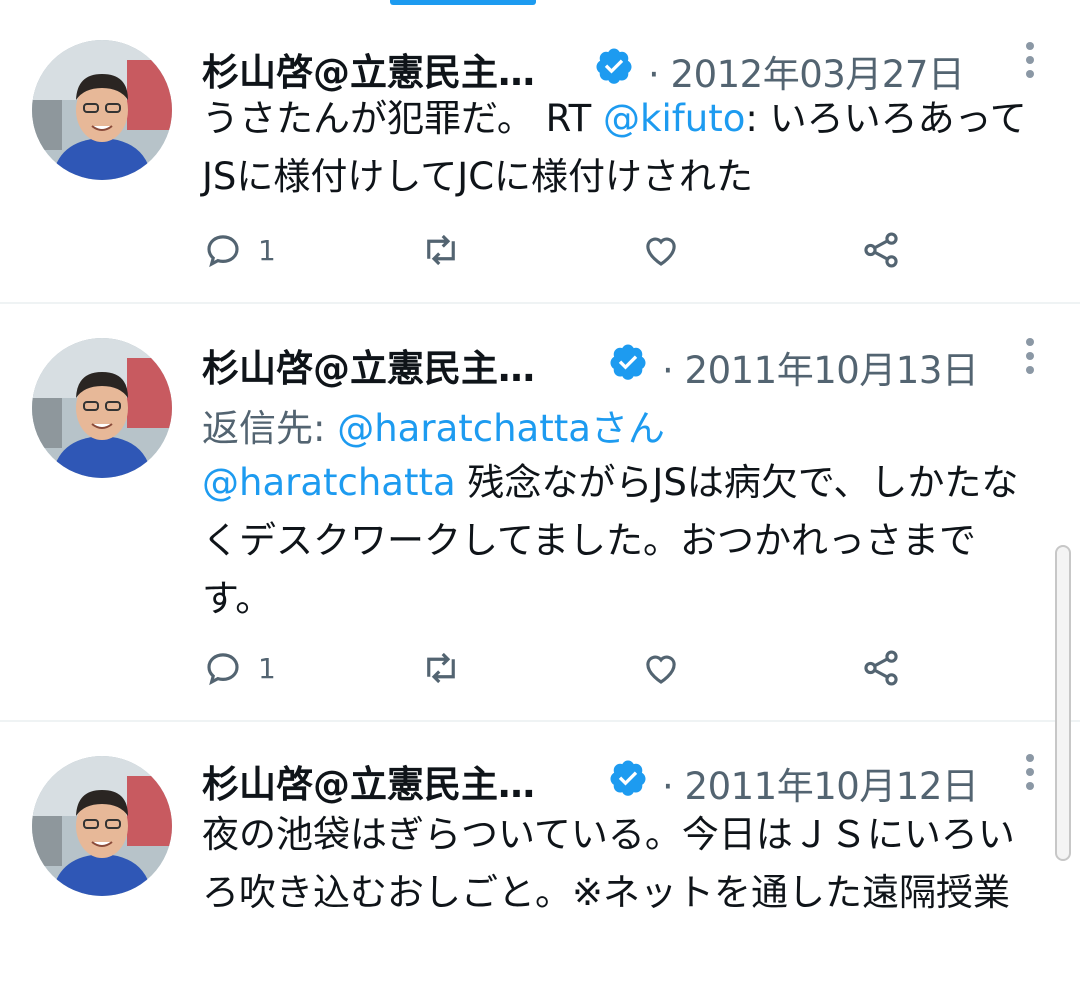  I want to click on reply-to-handle: @haratchattaさん, so click(501, 428).